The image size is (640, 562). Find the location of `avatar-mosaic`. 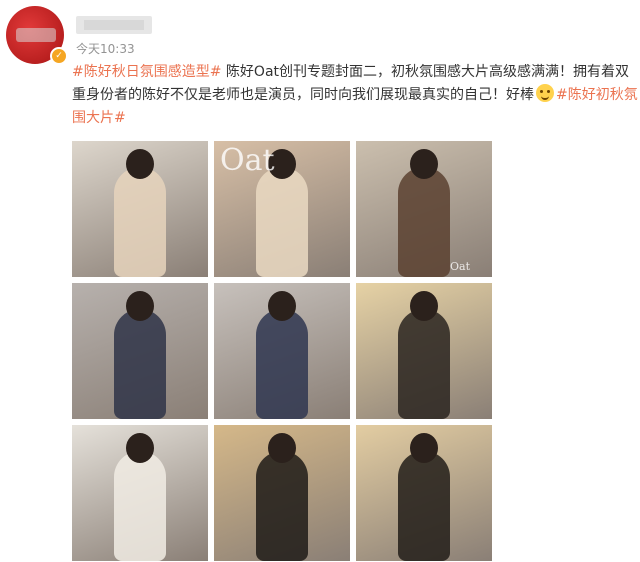

avatar-mosaic is located at coordinates (36, 35).